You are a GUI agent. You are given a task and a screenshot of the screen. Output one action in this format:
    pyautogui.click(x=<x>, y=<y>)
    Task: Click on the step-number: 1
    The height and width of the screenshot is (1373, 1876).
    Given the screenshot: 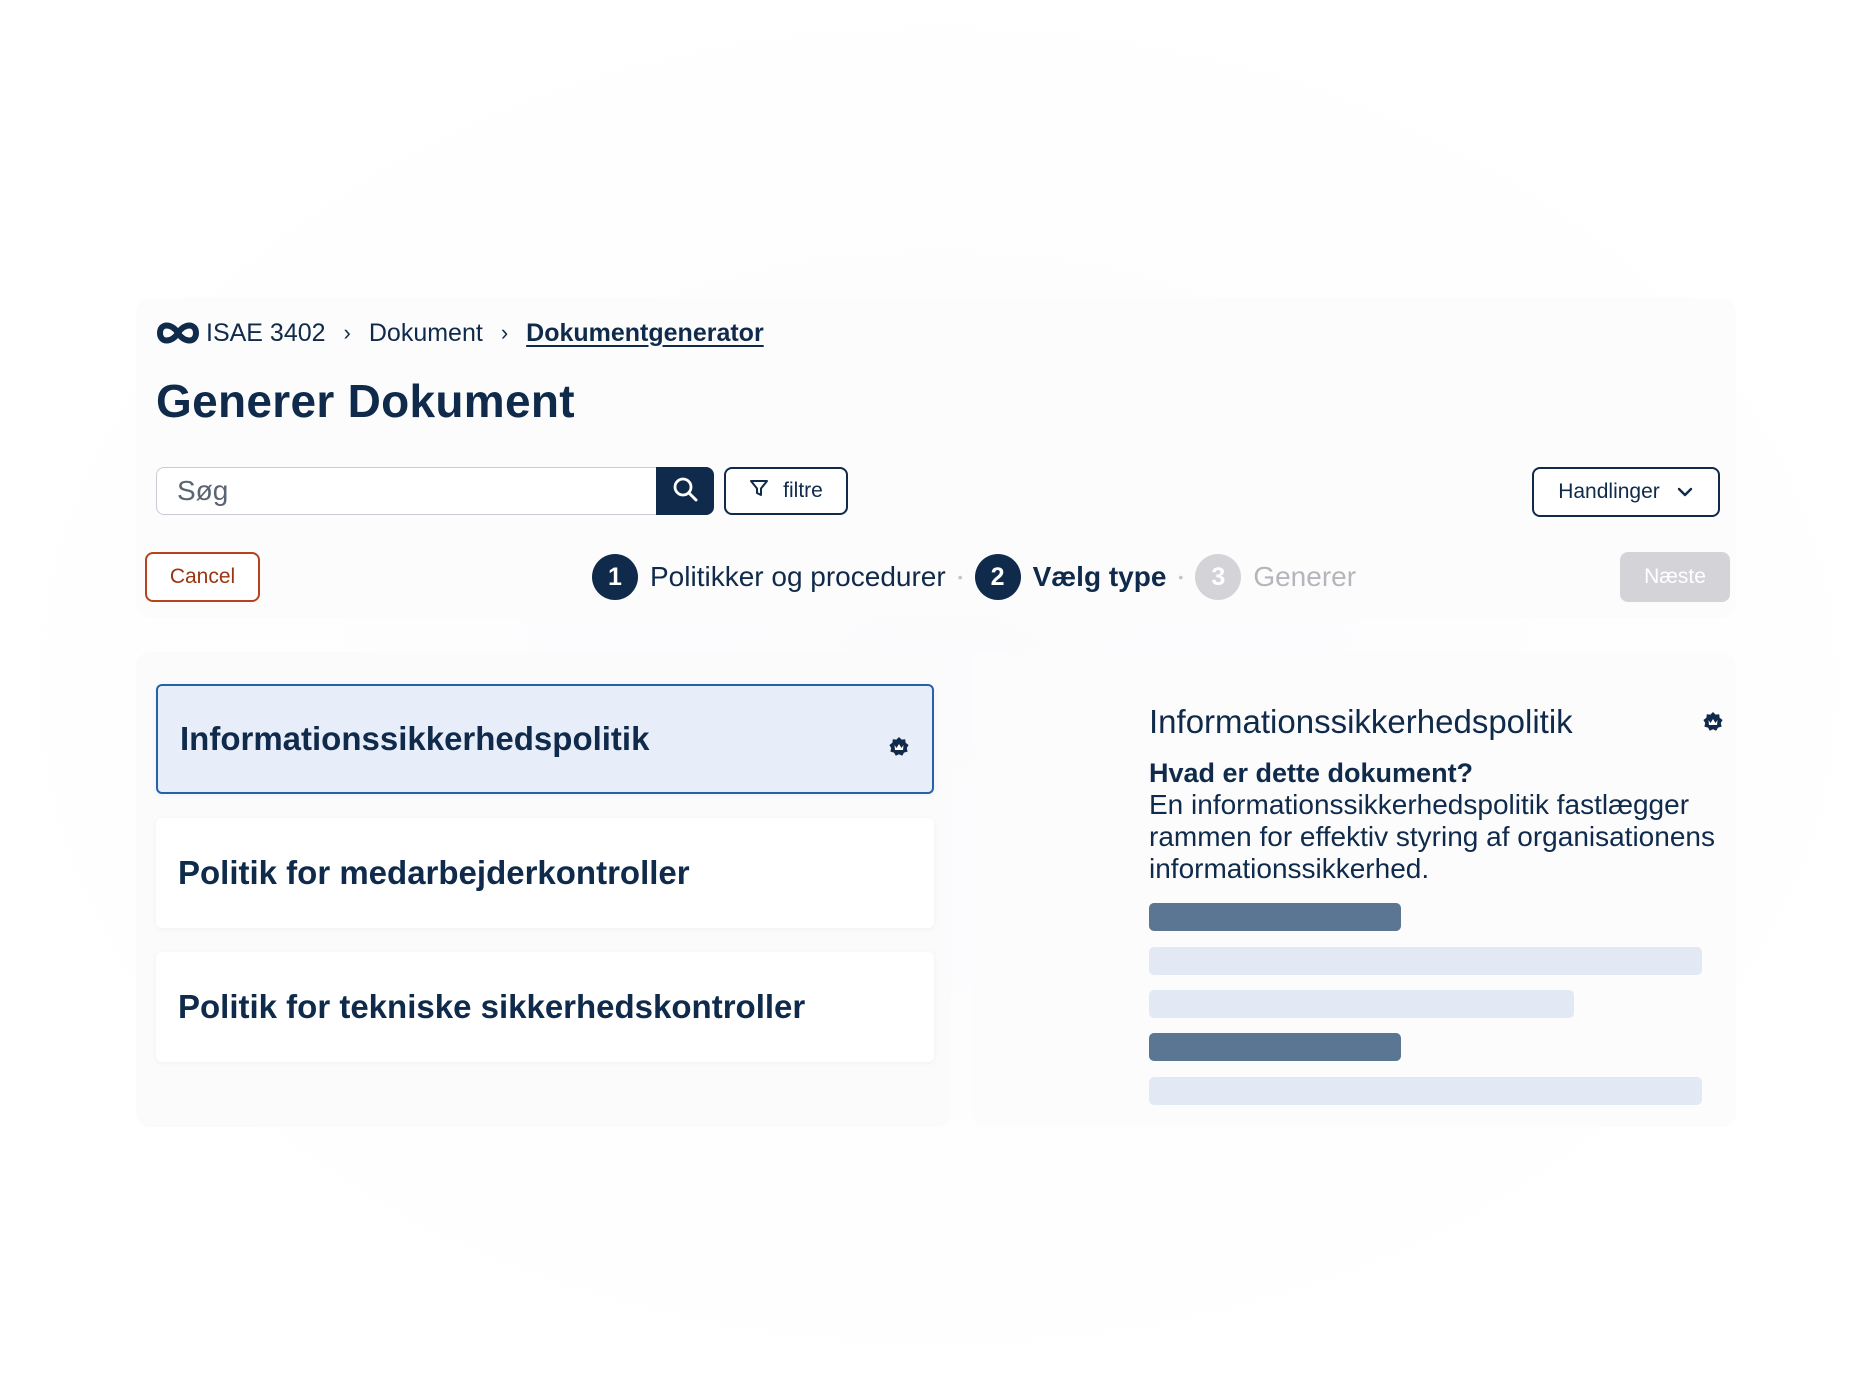 What is the action you would take?
    pyautogui.click(x=615, y=577)
    